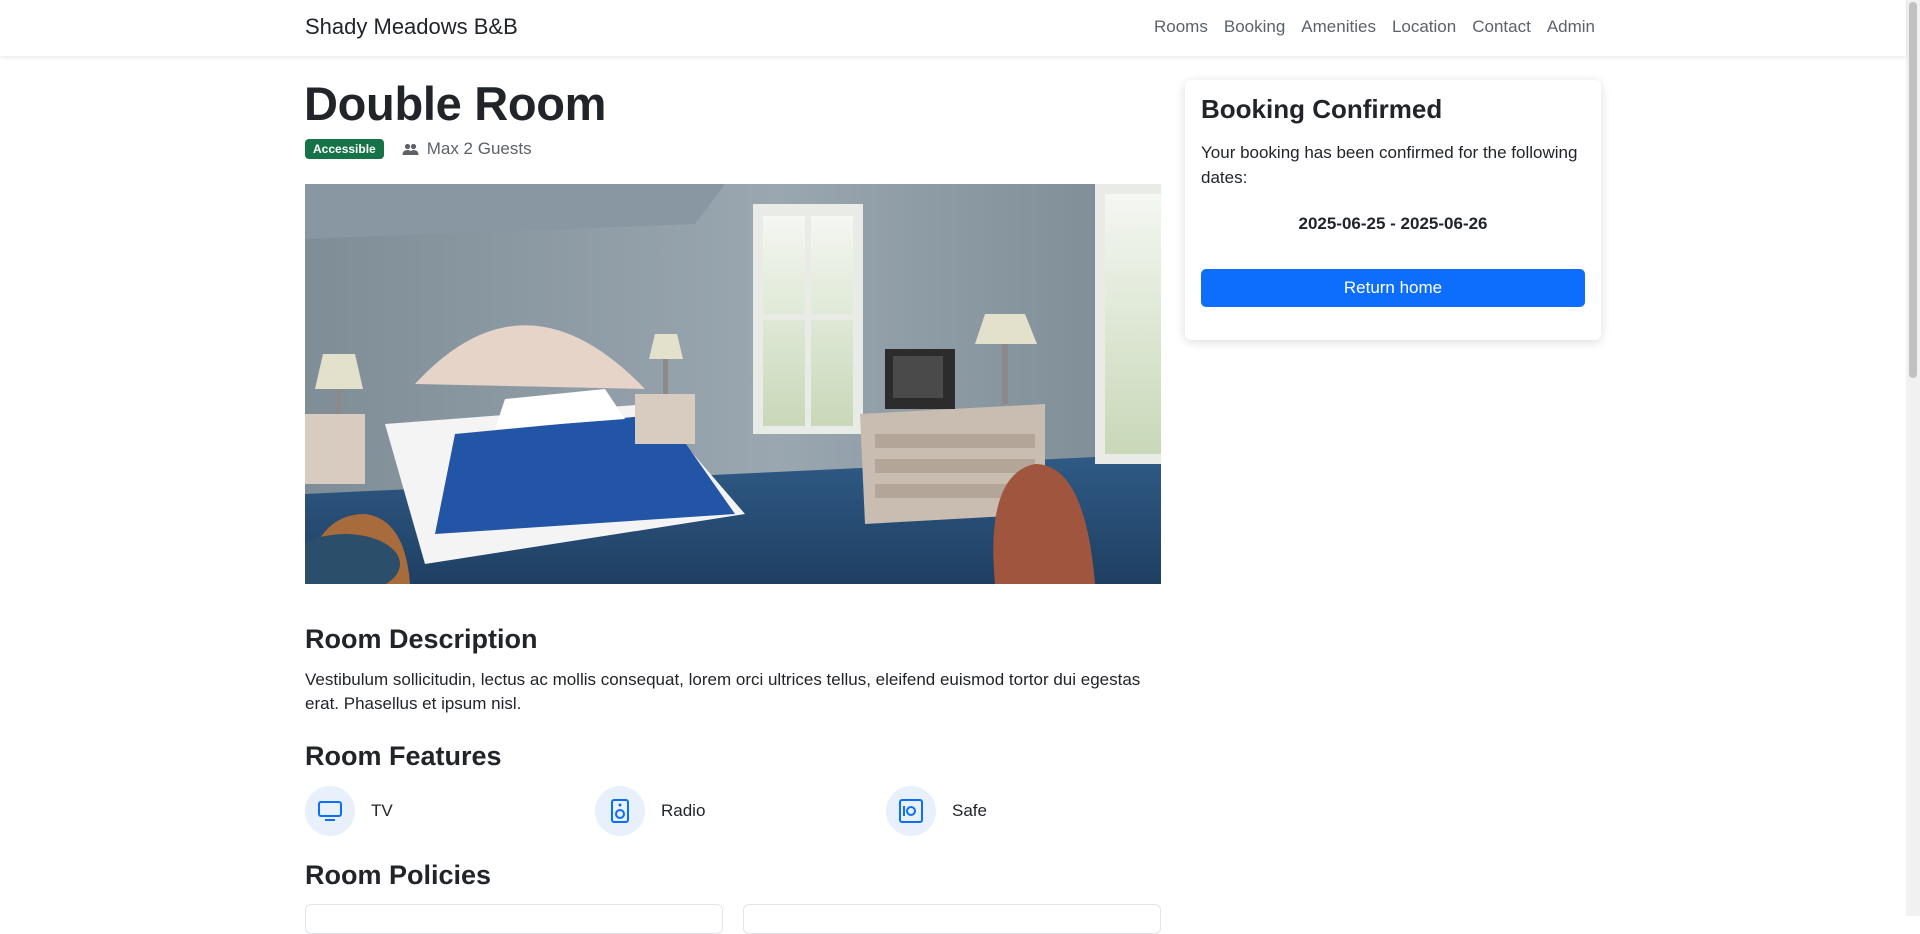 The height and width of the screenshot is (934, 1920). Describe the element at coordinates (650, 811) in the screenshot. I see `feature-item-radio: Radio` at that location.